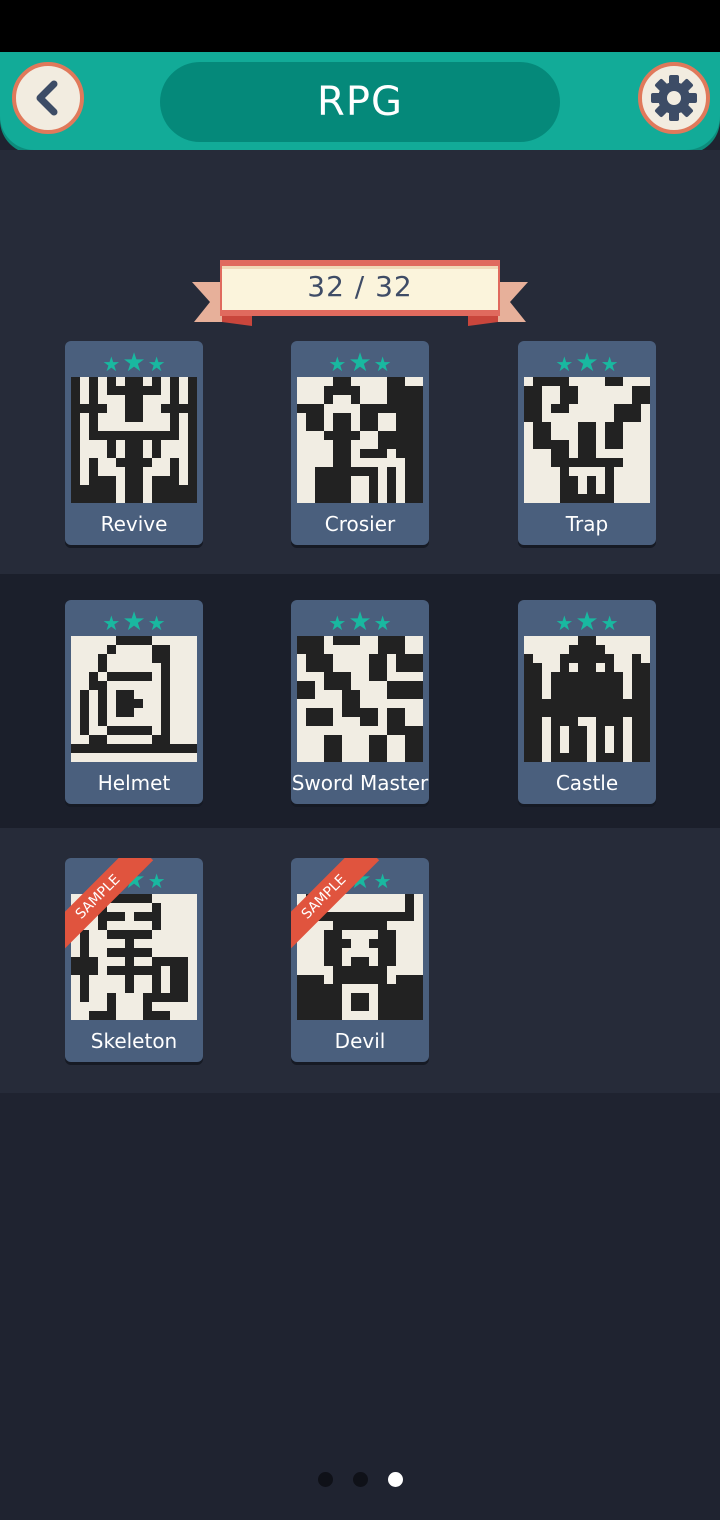 The width and height of the screenshot is (720, 1520). I want to click on back-button, so click(48, 98).